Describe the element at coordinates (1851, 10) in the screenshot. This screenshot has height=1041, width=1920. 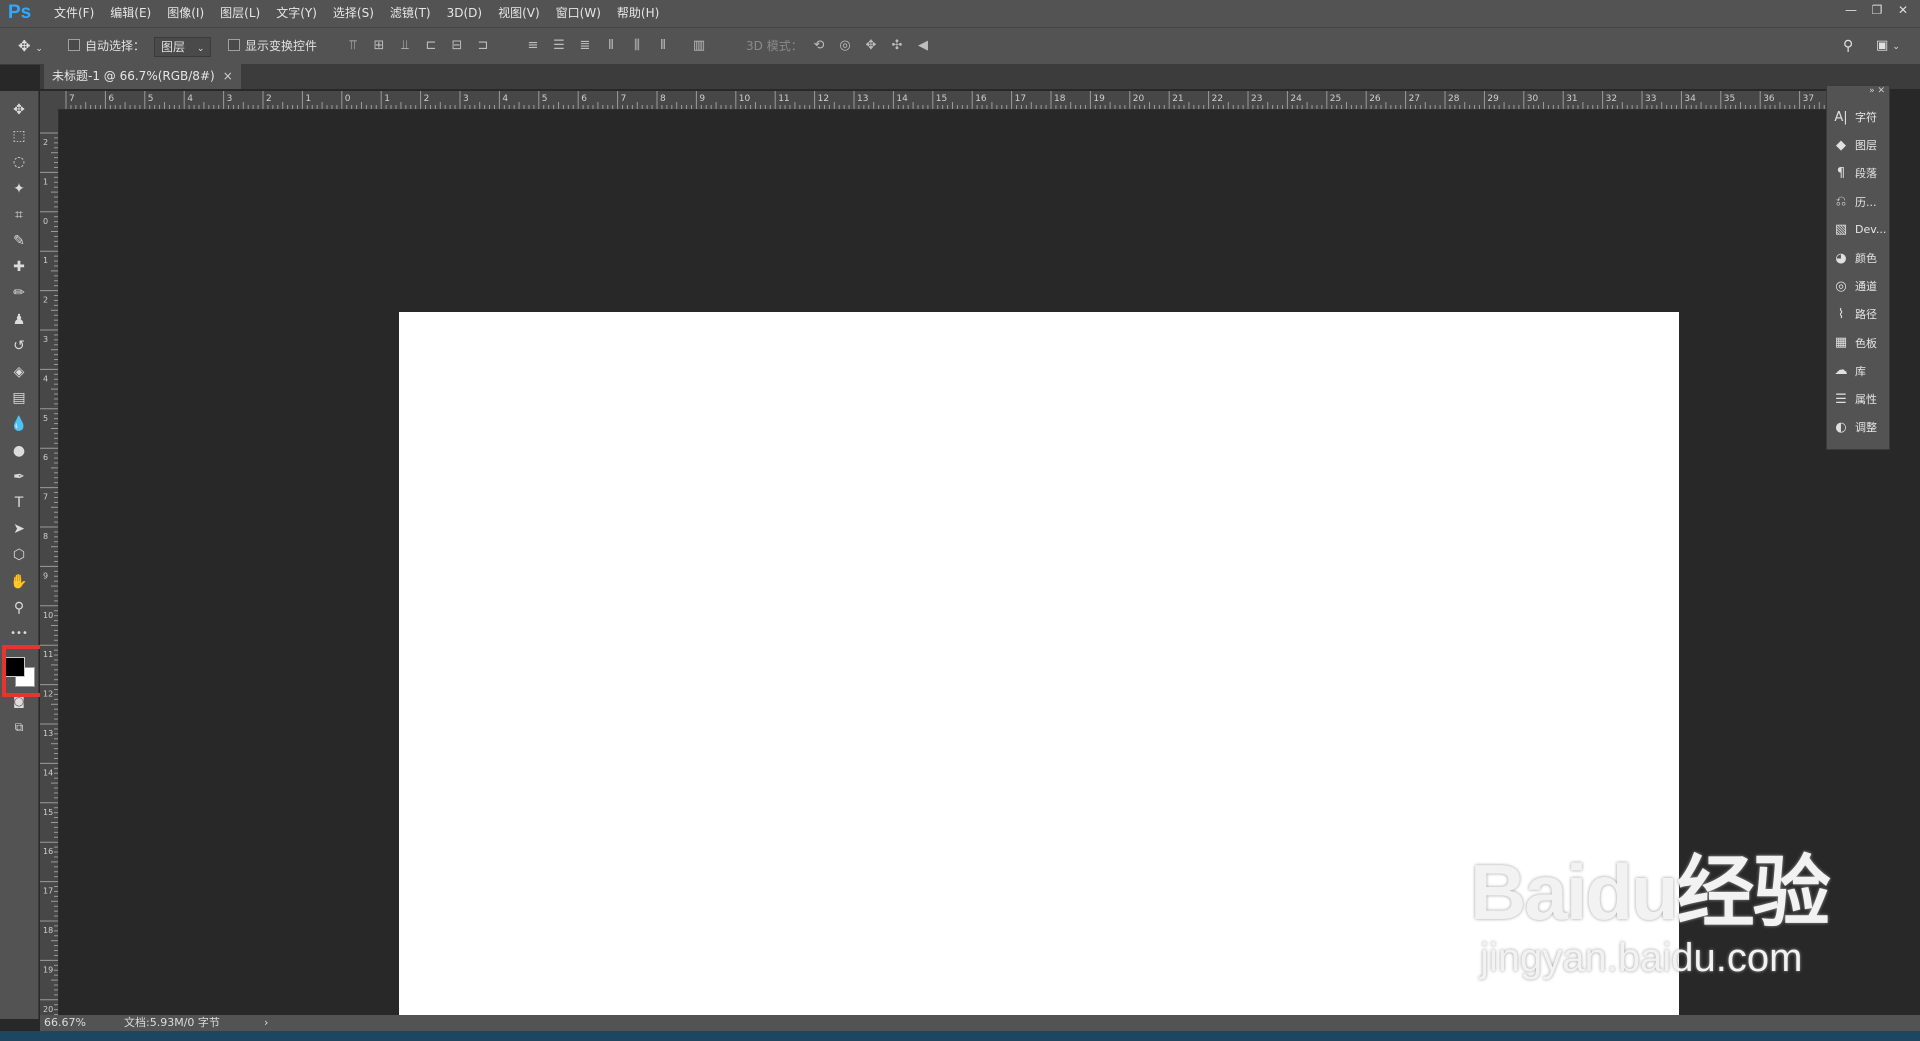
I see `minimize-button: —` at that location.